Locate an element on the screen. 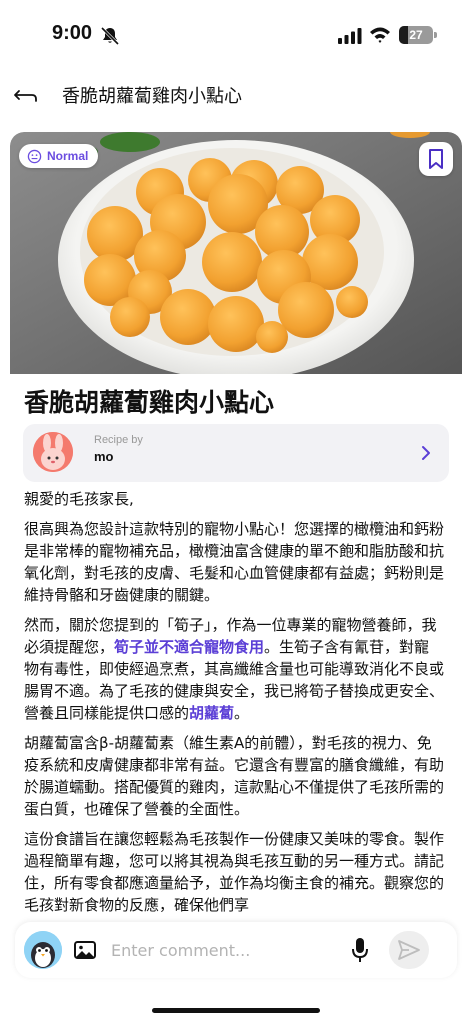 This screenshot has height=1024, width=472. highlighted-warning: 筍子並不適合寵物食用 is located at coordinates (189, 647).